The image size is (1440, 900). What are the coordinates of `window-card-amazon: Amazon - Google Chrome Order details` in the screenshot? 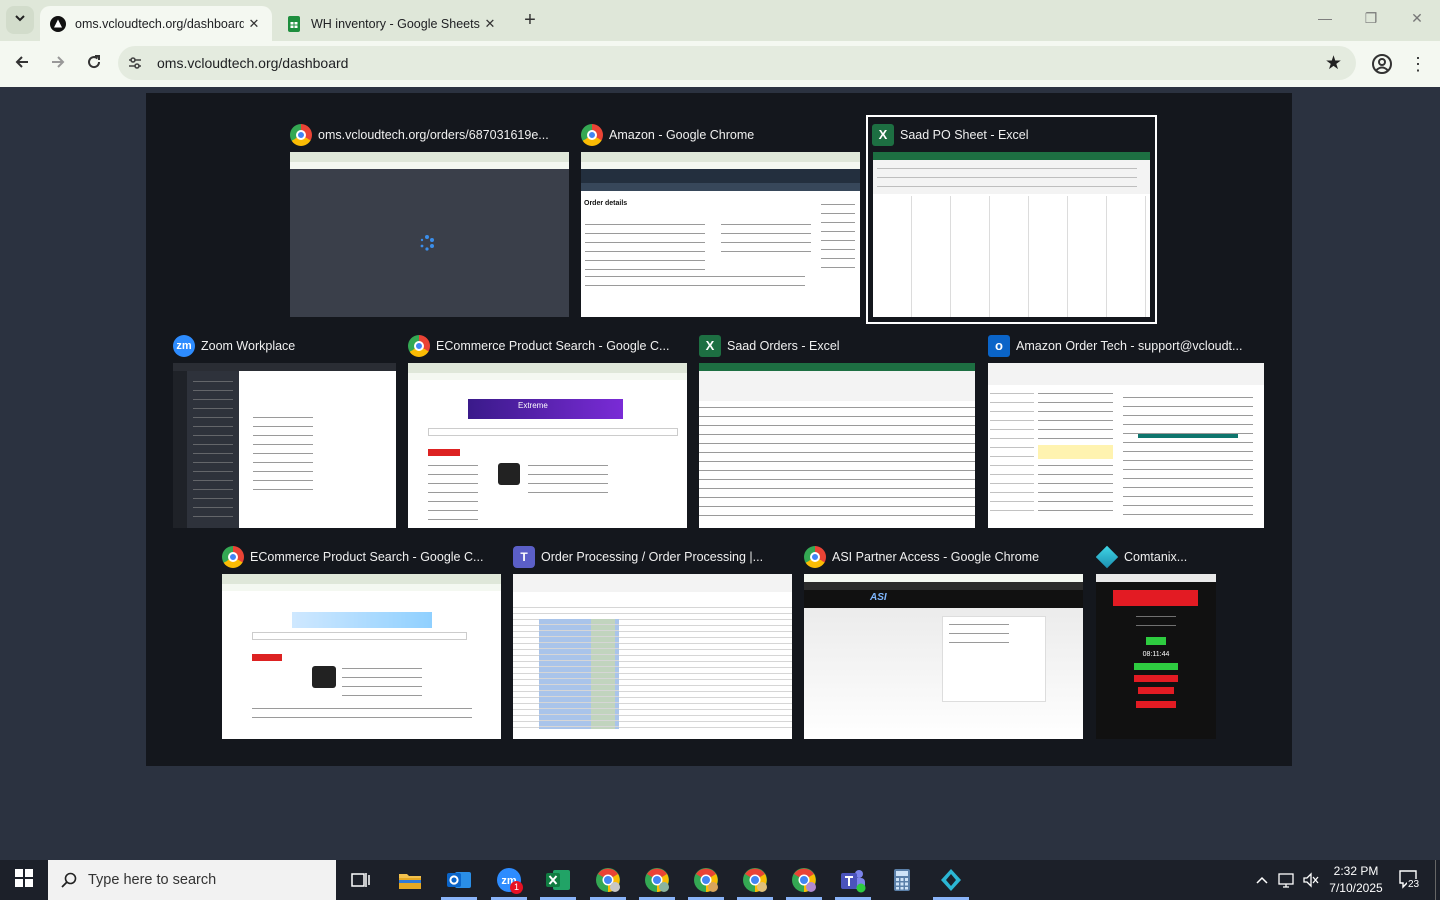 It's located at (720, 219).